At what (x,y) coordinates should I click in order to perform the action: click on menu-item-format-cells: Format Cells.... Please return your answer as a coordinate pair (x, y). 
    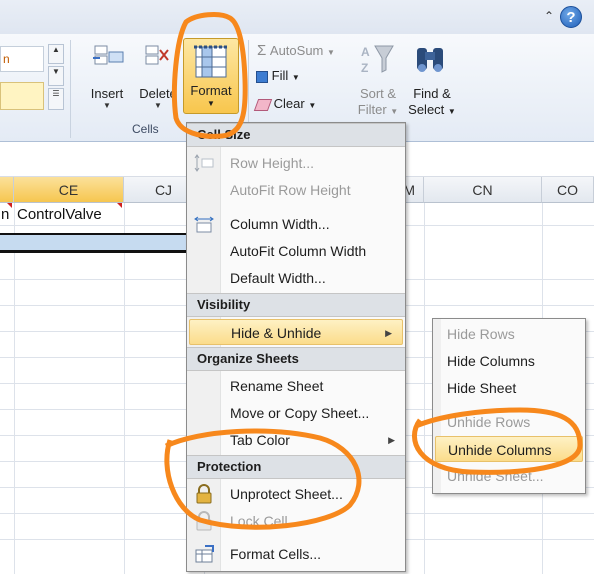
    Looking at the image, I should click on (296, 554).